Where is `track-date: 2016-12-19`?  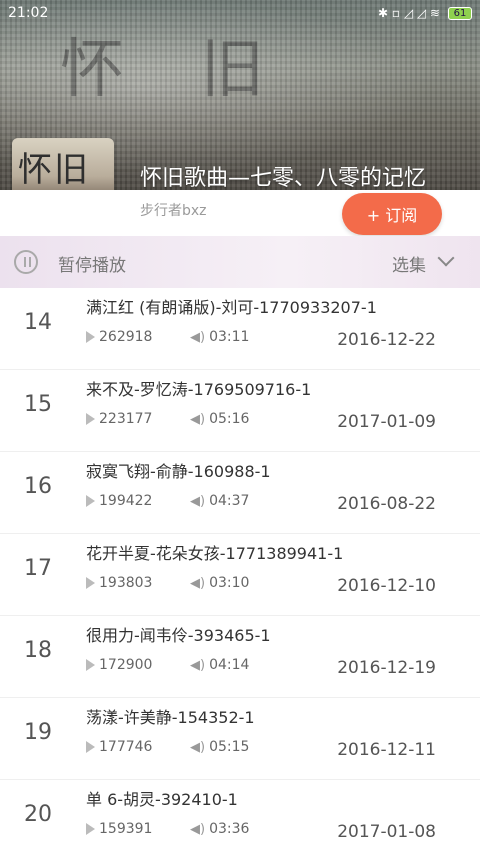
track-date: 2016-12-19 is located at coordinates (386, 668).